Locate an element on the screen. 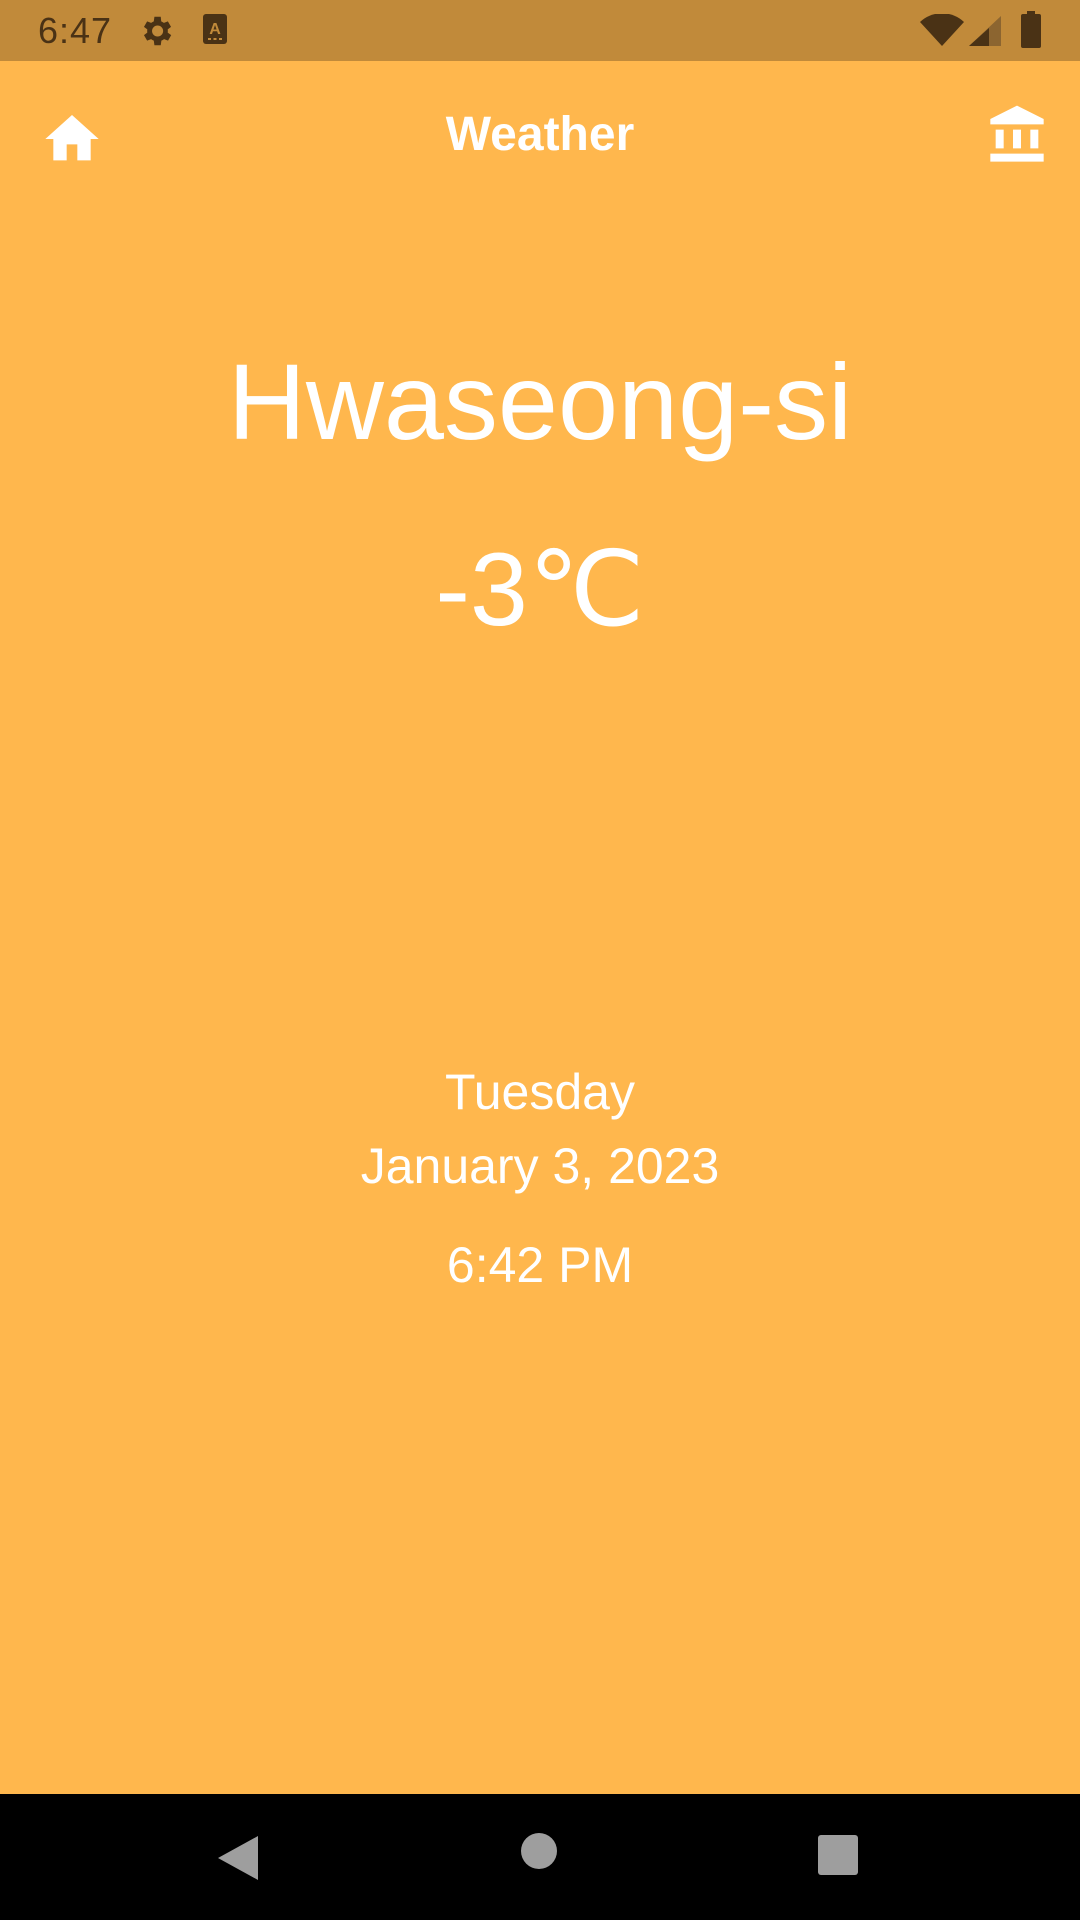 Image resolution: width=1080 pixels, height=1920 pixels. navigation-bar is located at coordinates (540, 1857).